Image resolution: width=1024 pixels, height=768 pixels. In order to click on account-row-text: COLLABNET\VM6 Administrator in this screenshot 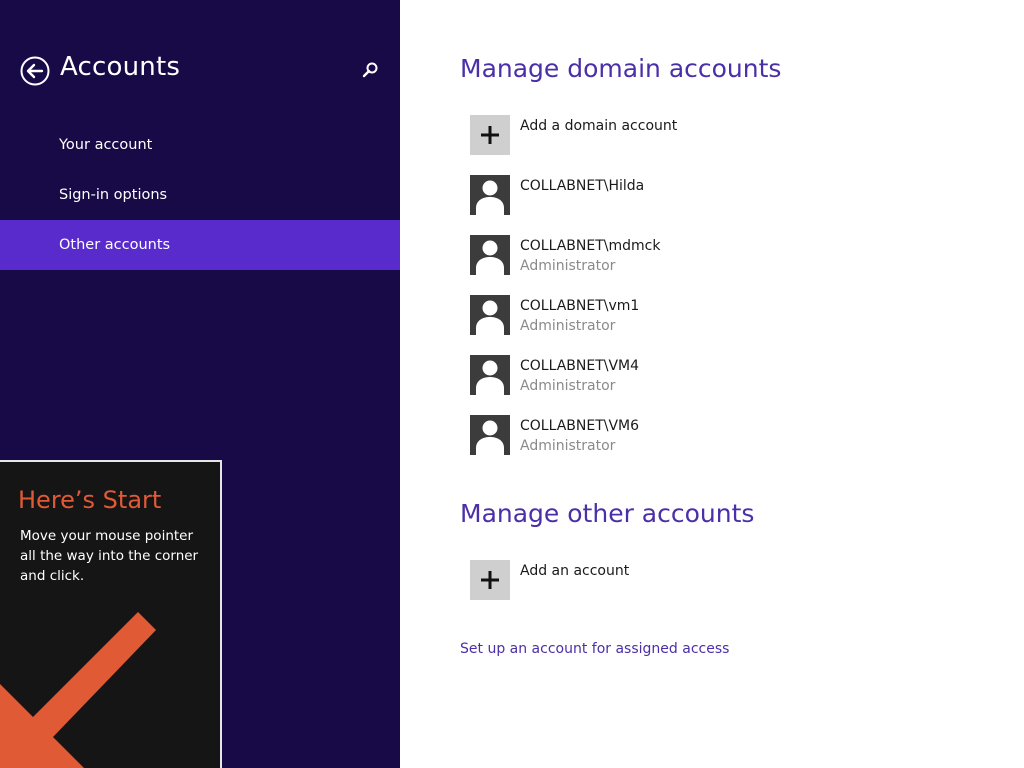, I will do `click(579, 436)`.